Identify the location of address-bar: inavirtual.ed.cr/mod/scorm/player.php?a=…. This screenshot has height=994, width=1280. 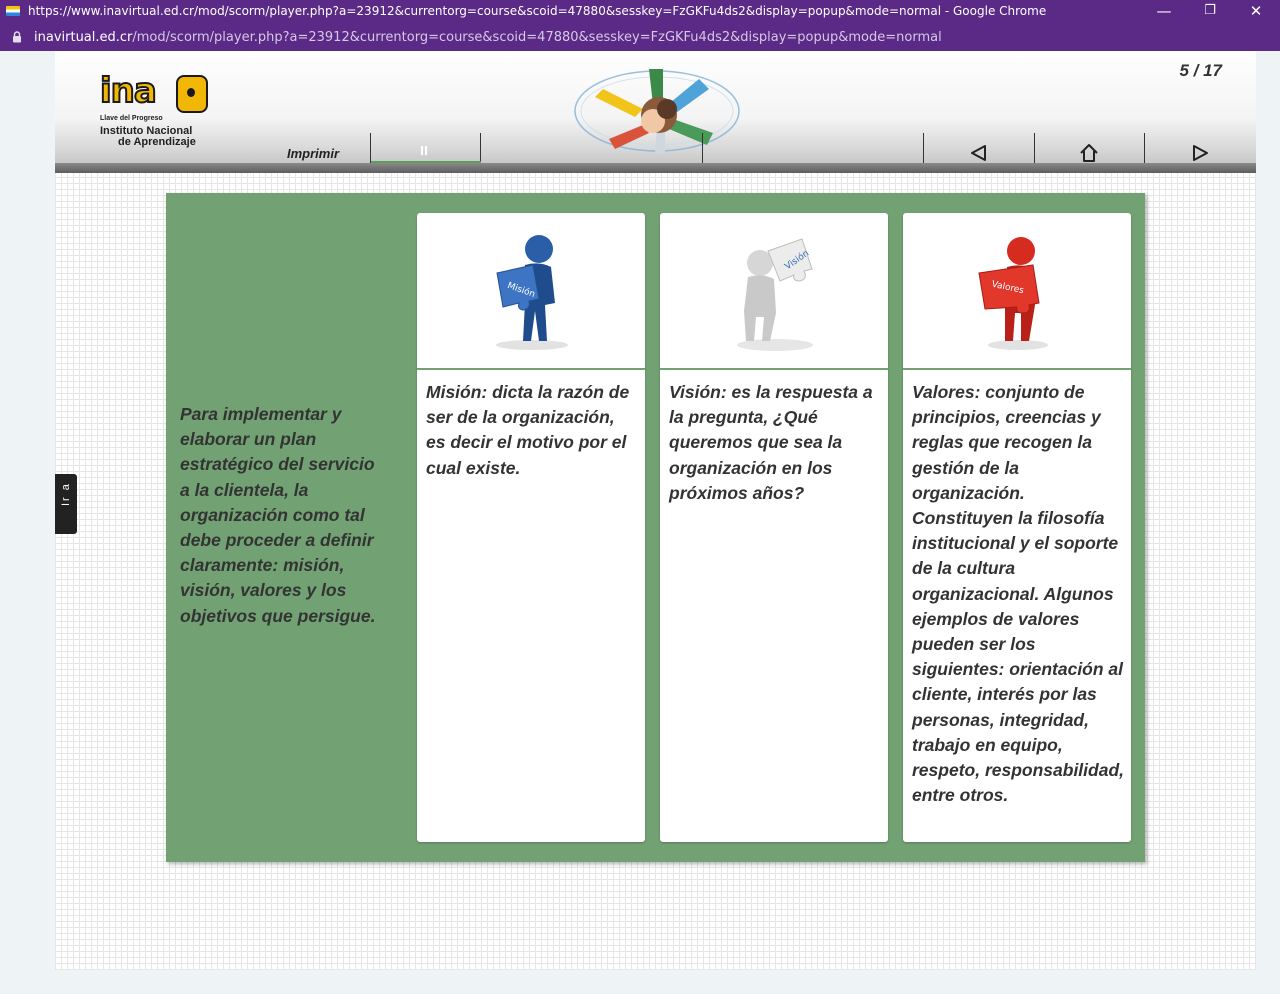
(640, 37).